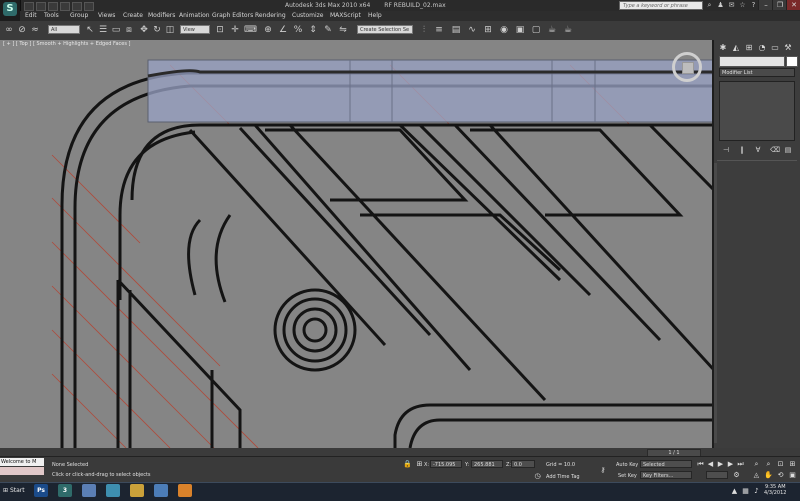  I want to click on time-tag-icon: ◷, so click(537, 476).